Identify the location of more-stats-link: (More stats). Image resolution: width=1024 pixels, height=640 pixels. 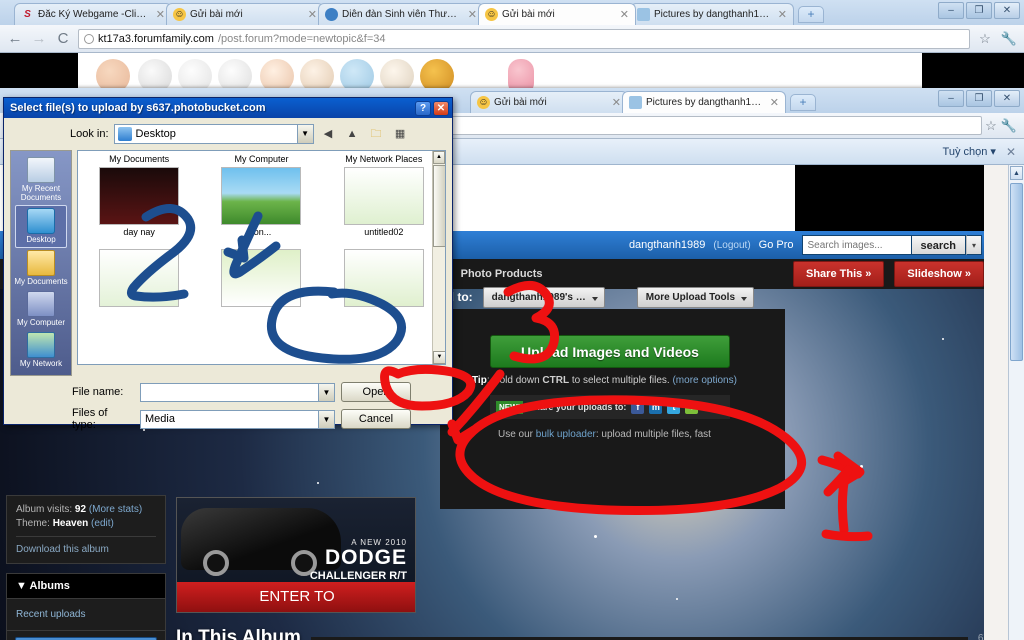
(115, 509).